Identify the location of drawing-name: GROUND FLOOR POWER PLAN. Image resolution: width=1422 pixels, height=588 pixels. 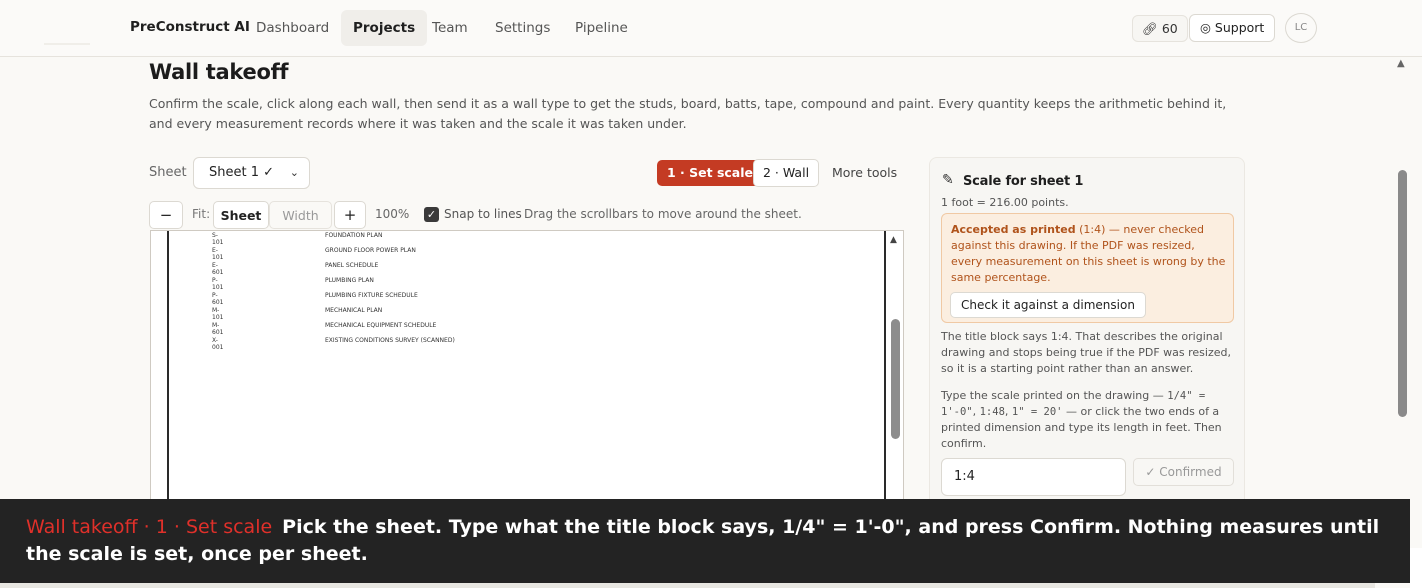
(370, 250).